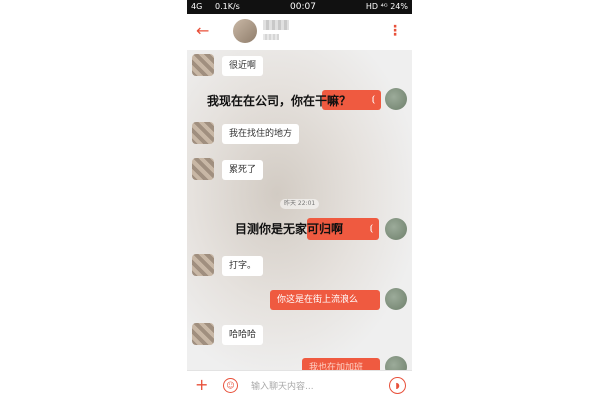 The height and width of the screenshot is (400, 600). I want to click on network-speed: 0.1K/s, so click(227, 6).